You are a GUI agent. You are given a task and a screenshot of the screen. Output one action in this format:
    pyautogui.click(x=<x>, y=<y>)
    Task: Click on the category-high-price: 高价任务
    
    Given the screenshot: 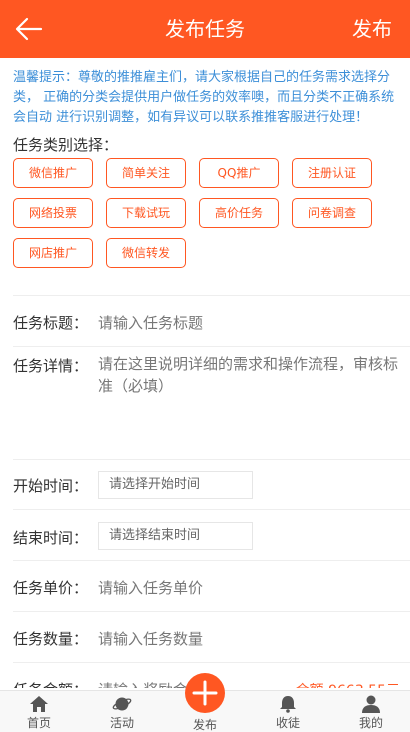 What is the action you would take?
    pyautogui.click(x=239, y=213)
    